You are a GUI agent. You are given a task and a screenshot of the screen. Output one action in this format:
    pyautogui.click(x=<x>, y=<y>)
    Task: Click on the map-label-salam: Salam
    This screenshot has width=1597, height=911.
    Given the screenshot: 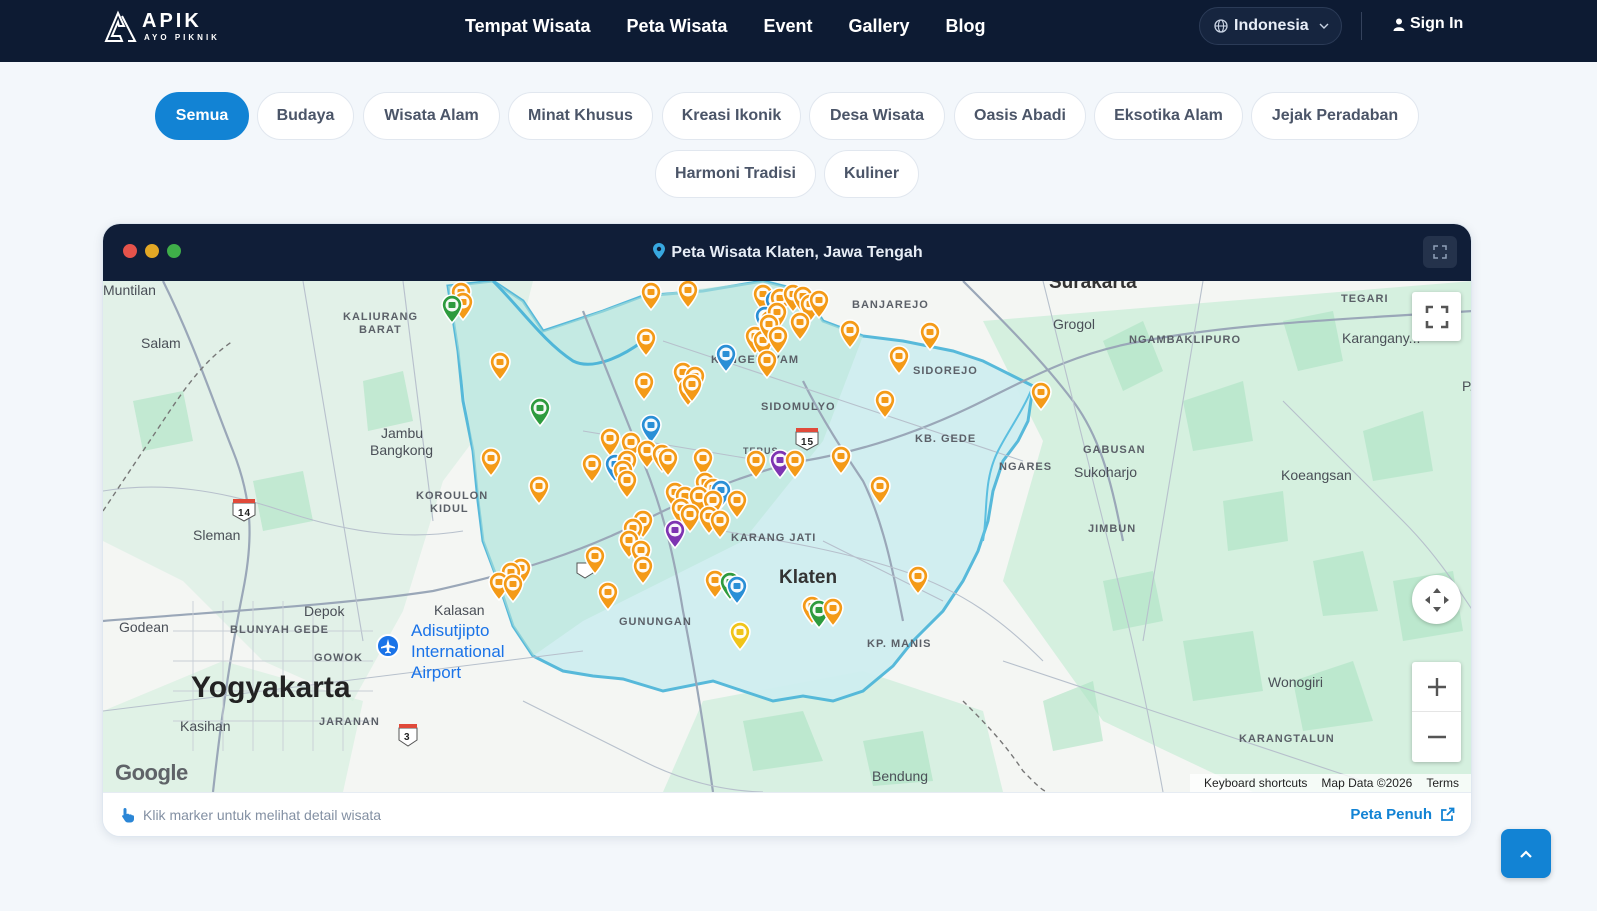 What is the action you would take?
    pyautogui.click(x=161, y=343)
    